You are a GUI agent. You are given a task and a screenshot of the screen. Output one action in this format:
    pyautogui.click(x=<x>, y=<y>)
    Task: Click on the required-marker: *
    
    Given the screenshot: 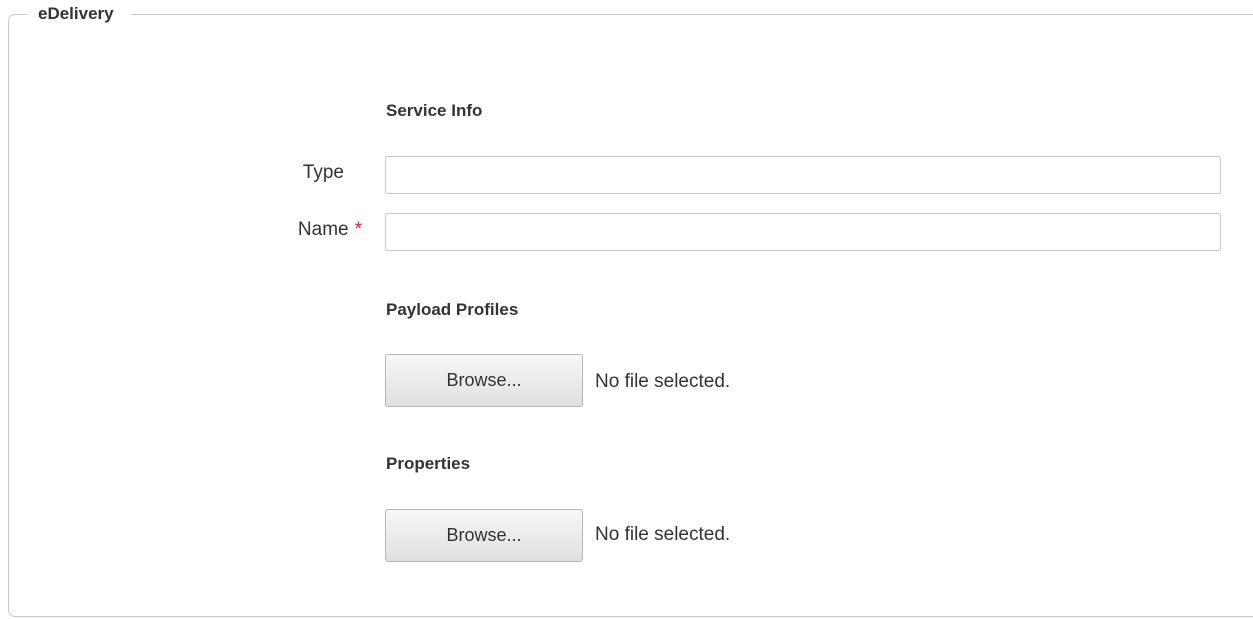 What is the action you would take?
    pyautogui.click(x=358, y=229)
    